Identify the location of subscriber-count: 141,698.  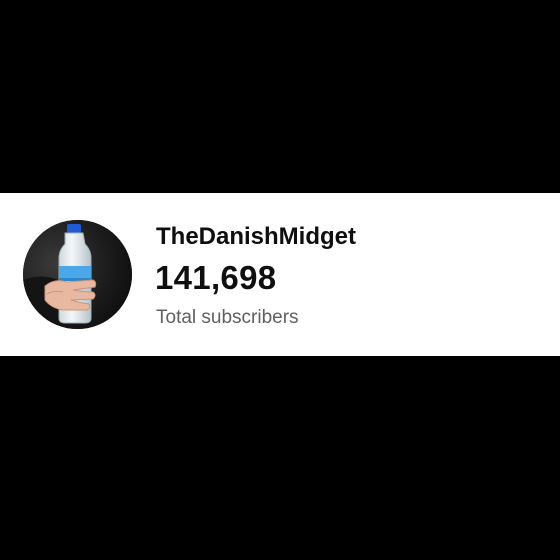
(216, 277).